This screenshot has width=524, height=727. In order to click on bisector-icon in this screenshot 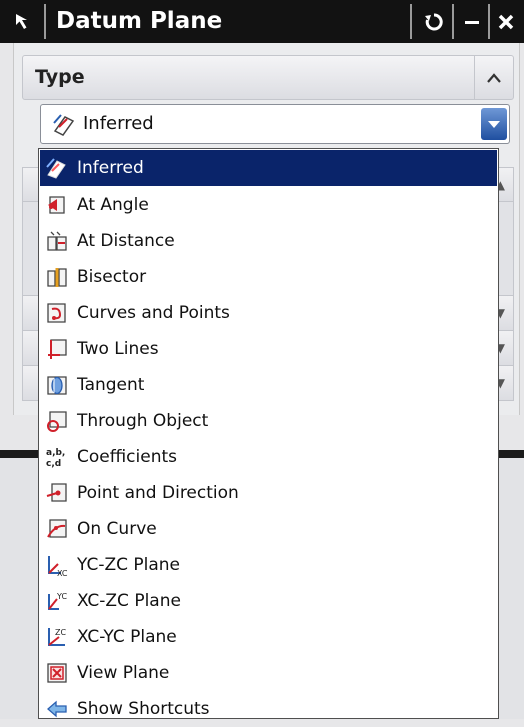, I will do `click(57, 277)`.